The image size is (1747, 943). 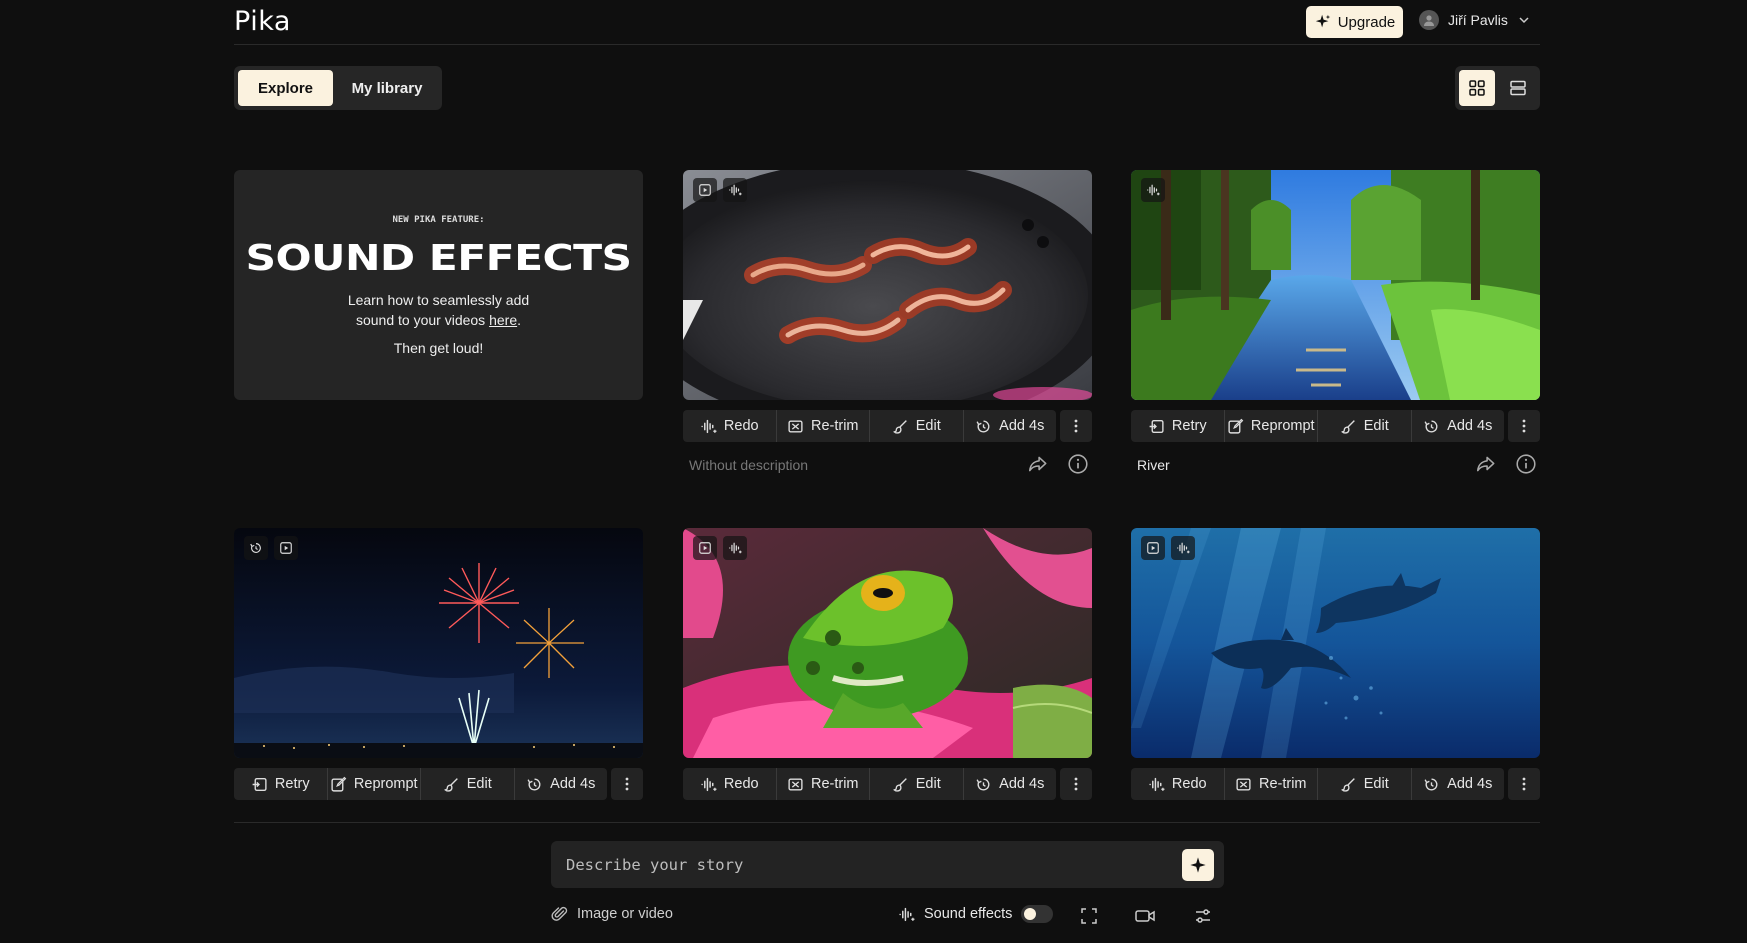 What do you see at coordinates (438, 348) in the screenshot?
I see `promo-tagline: Then get loud!` at bounding box center [438, 348].